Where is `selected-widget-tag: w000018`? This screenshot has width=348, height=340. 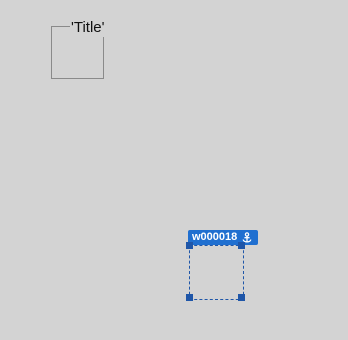
selected-widget-tag: w000018 is located at coordinates (223, 237).